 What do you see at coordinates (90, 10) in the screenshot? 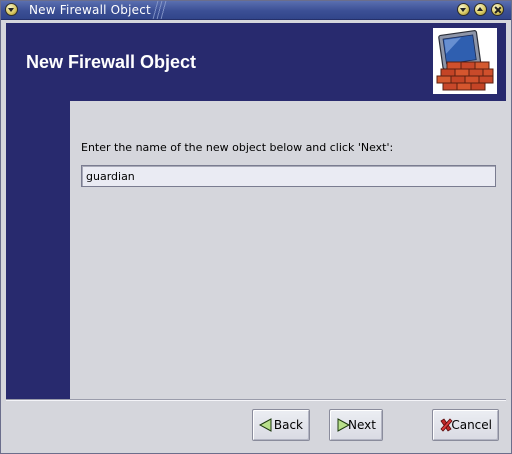
I see `window-title: New Firewall Object` at bounding box center [90, 10].